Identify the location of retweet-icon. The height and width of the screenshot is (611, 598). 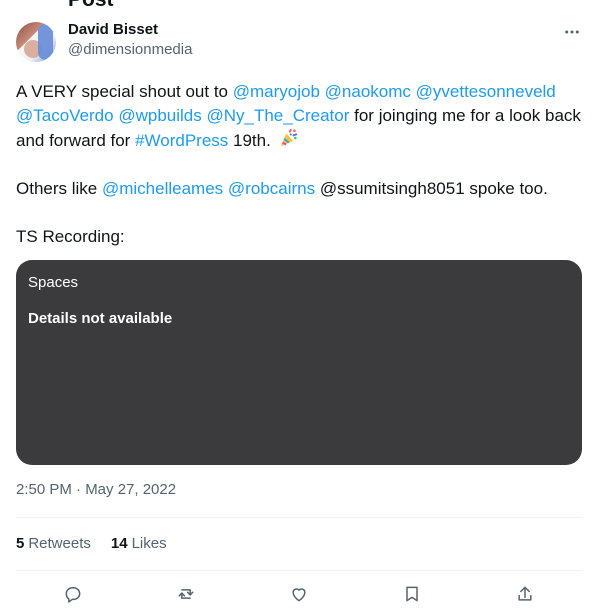
(186, 594).